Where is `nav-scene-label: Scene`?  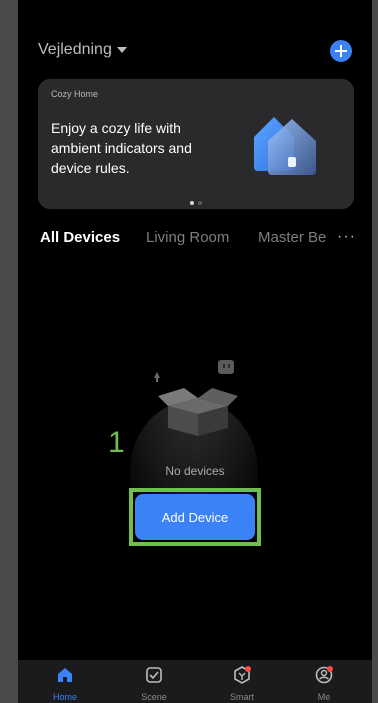
nav-scene-label: Scene is located at coordinates (154, 697).